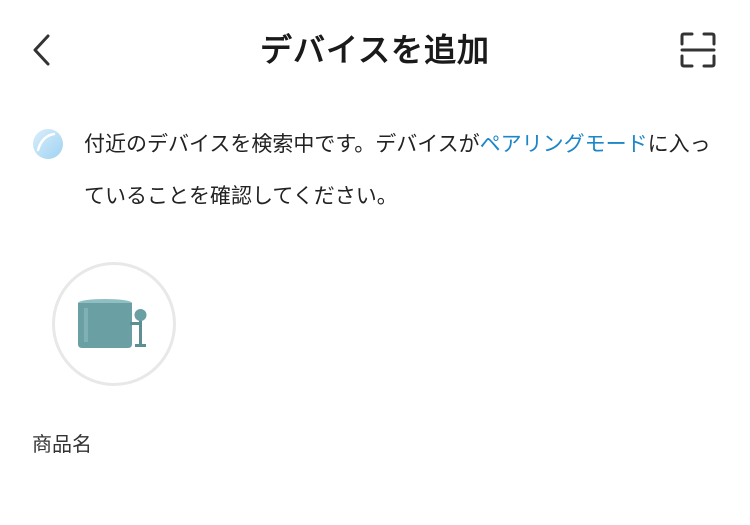 The image size is (750, 525). I want to click on device-image-circle, so click(114, 324).